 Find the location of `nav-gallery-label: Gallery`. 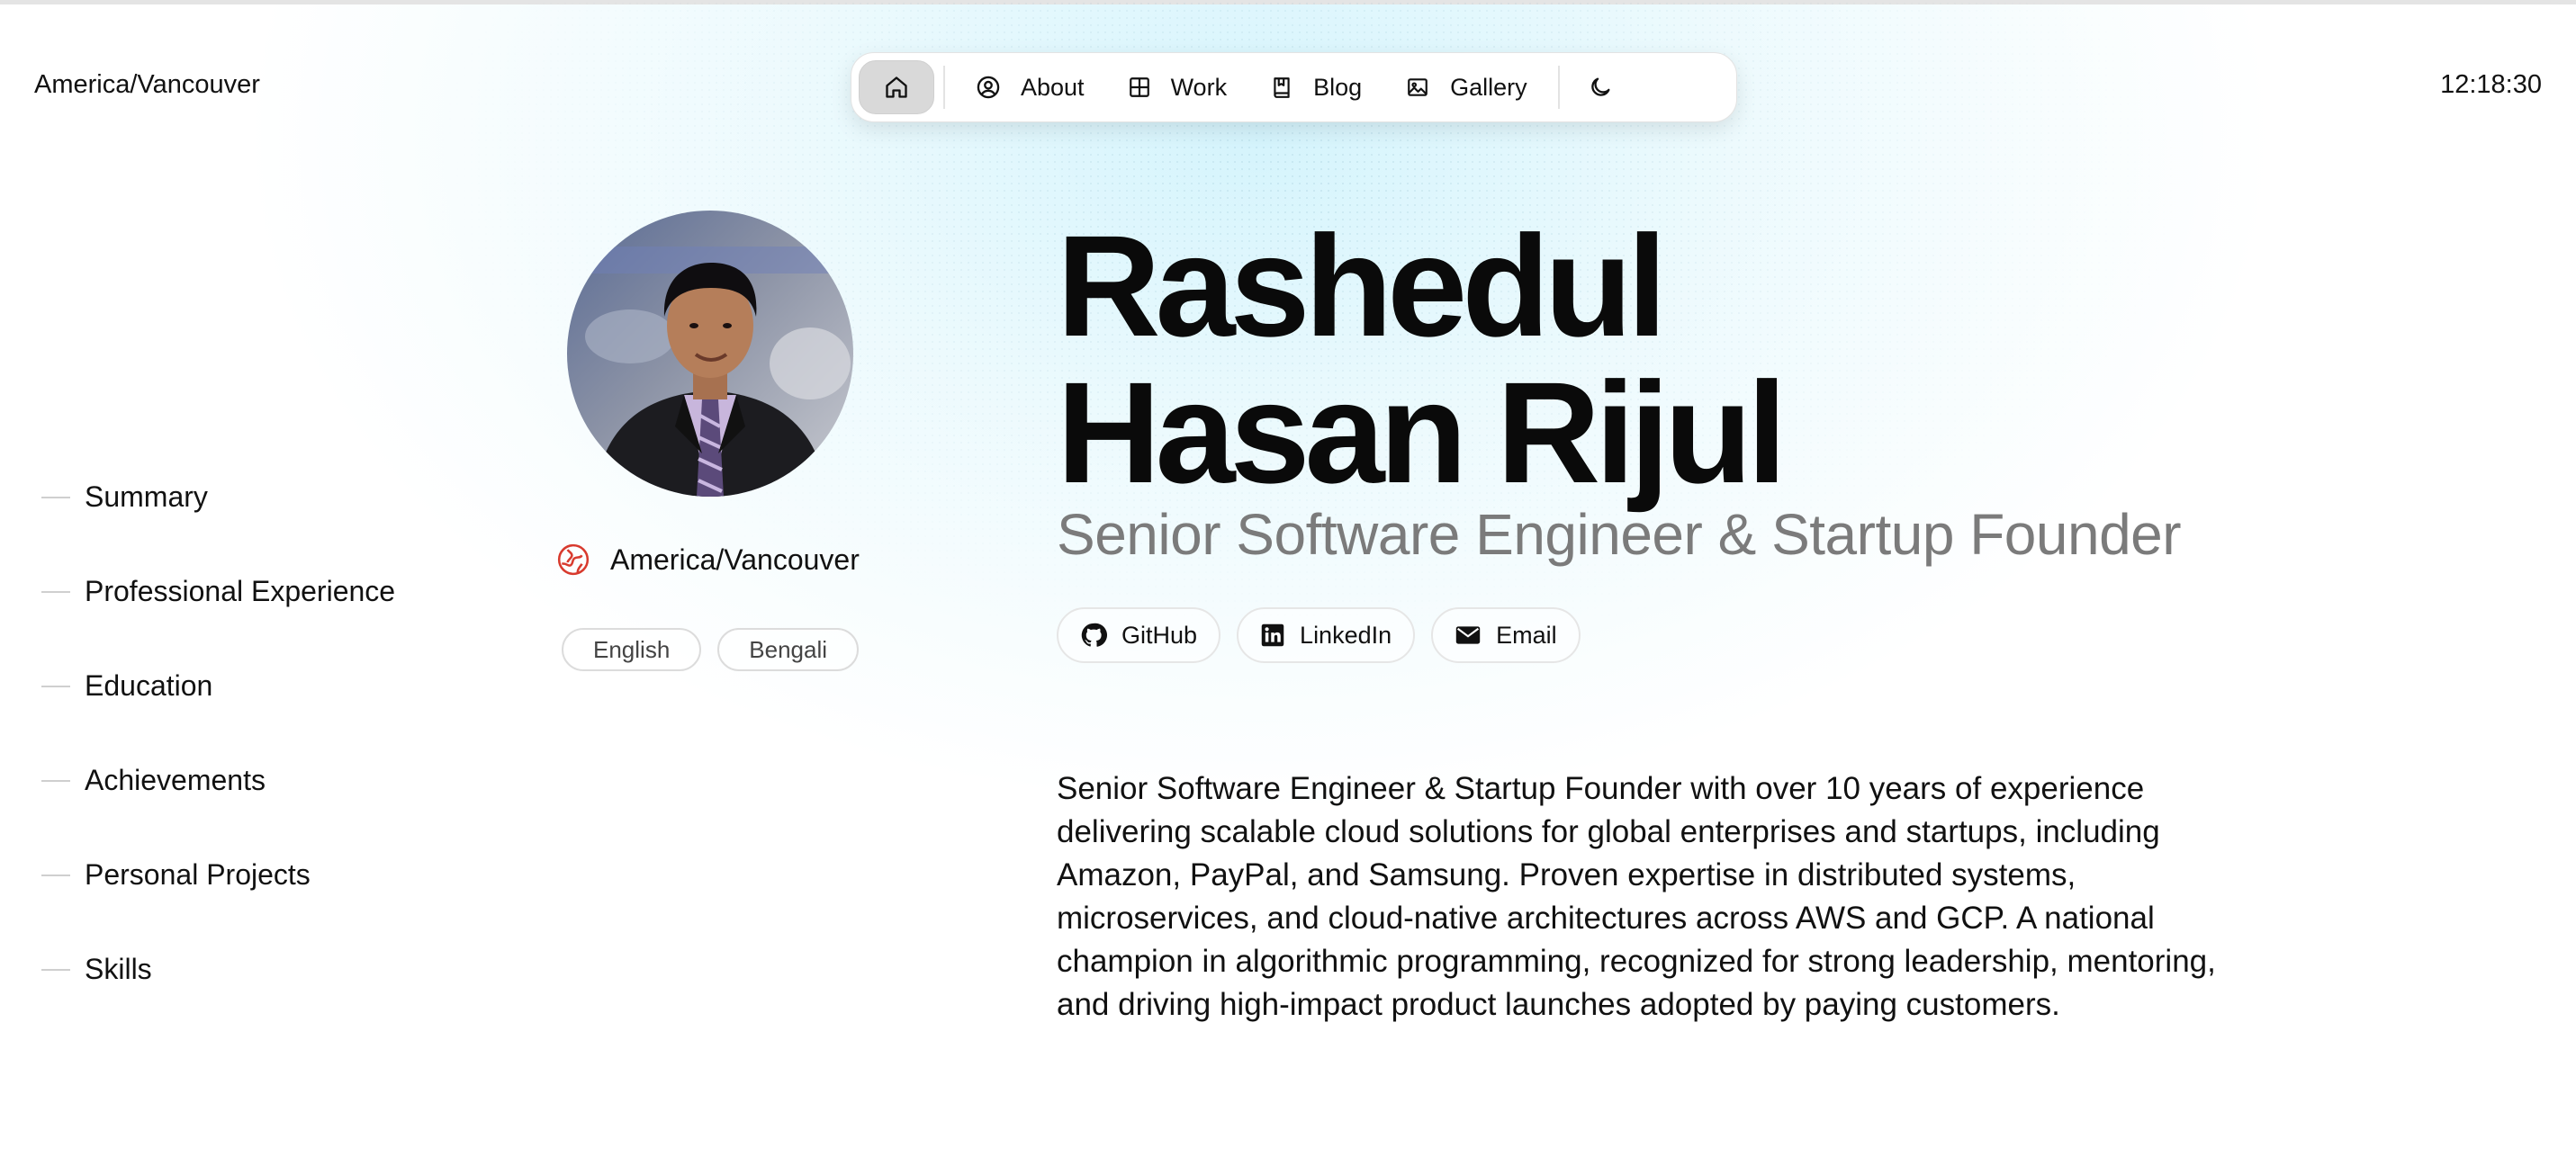

nav-gallery-label: Gallery is located at coordinates (1488, 87).